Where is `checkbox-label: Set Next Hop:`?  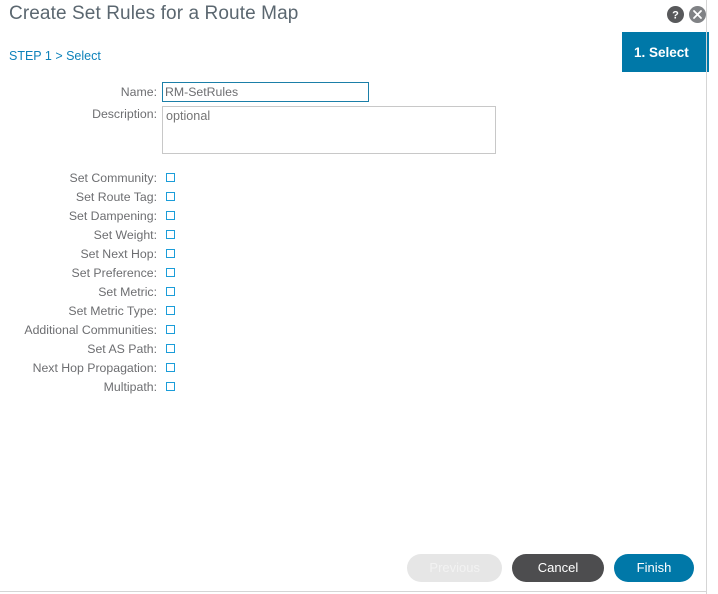
checkbox-label: Set Next Hop: is located at coordinates (118, 254).